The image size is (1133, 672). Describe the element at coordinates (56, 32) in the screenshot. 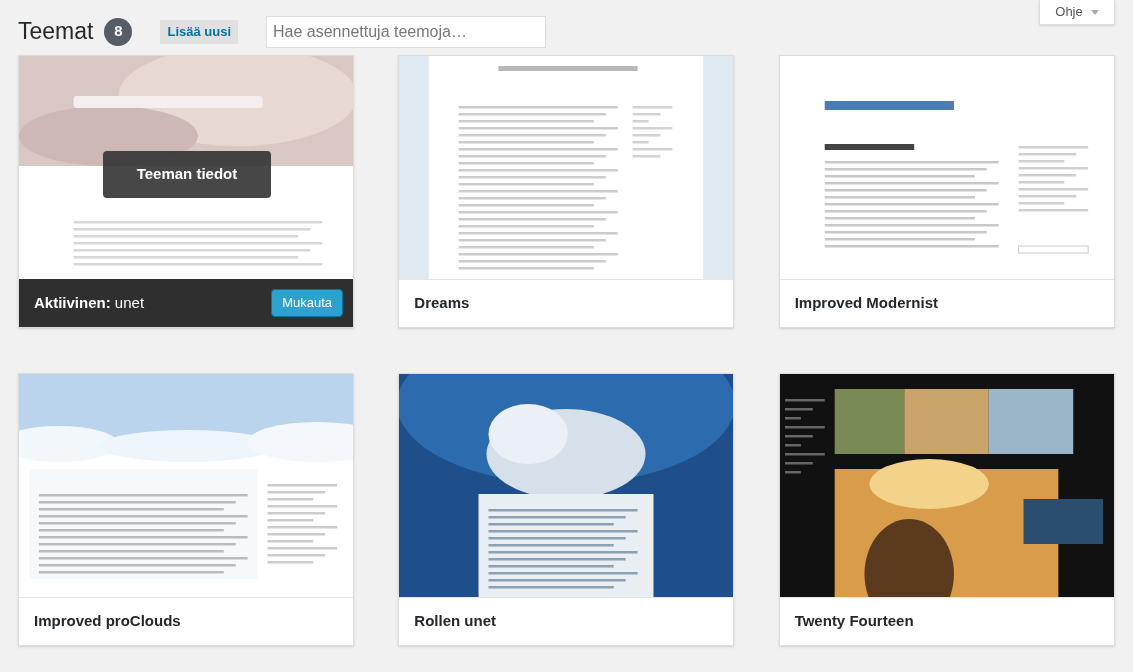

I see `page-title: Teemat` at that location.